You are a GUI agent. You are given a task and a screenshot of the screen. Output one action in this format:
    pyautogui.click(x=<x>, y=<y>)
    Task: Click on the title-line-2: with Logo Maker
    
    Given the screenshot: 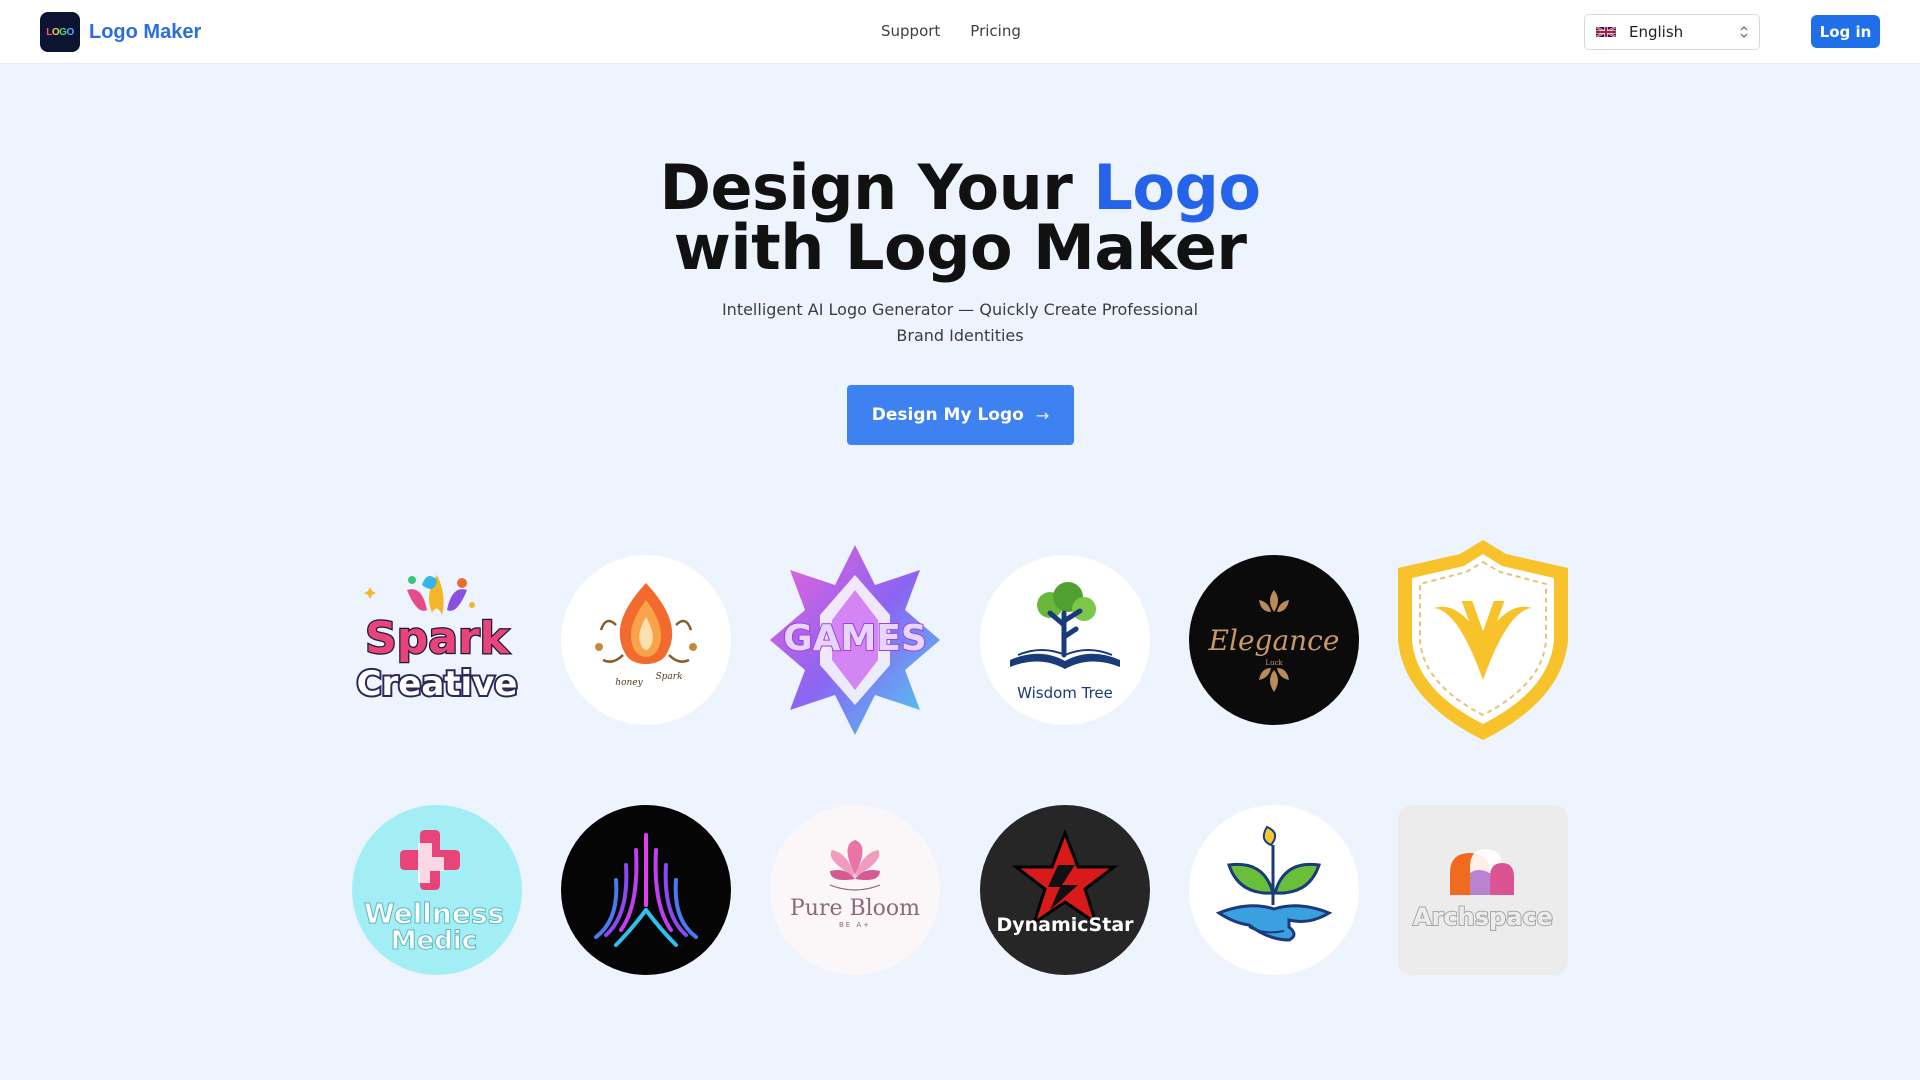 What is the action you would take?
    pyautogui.click(x=960, y=247)
    